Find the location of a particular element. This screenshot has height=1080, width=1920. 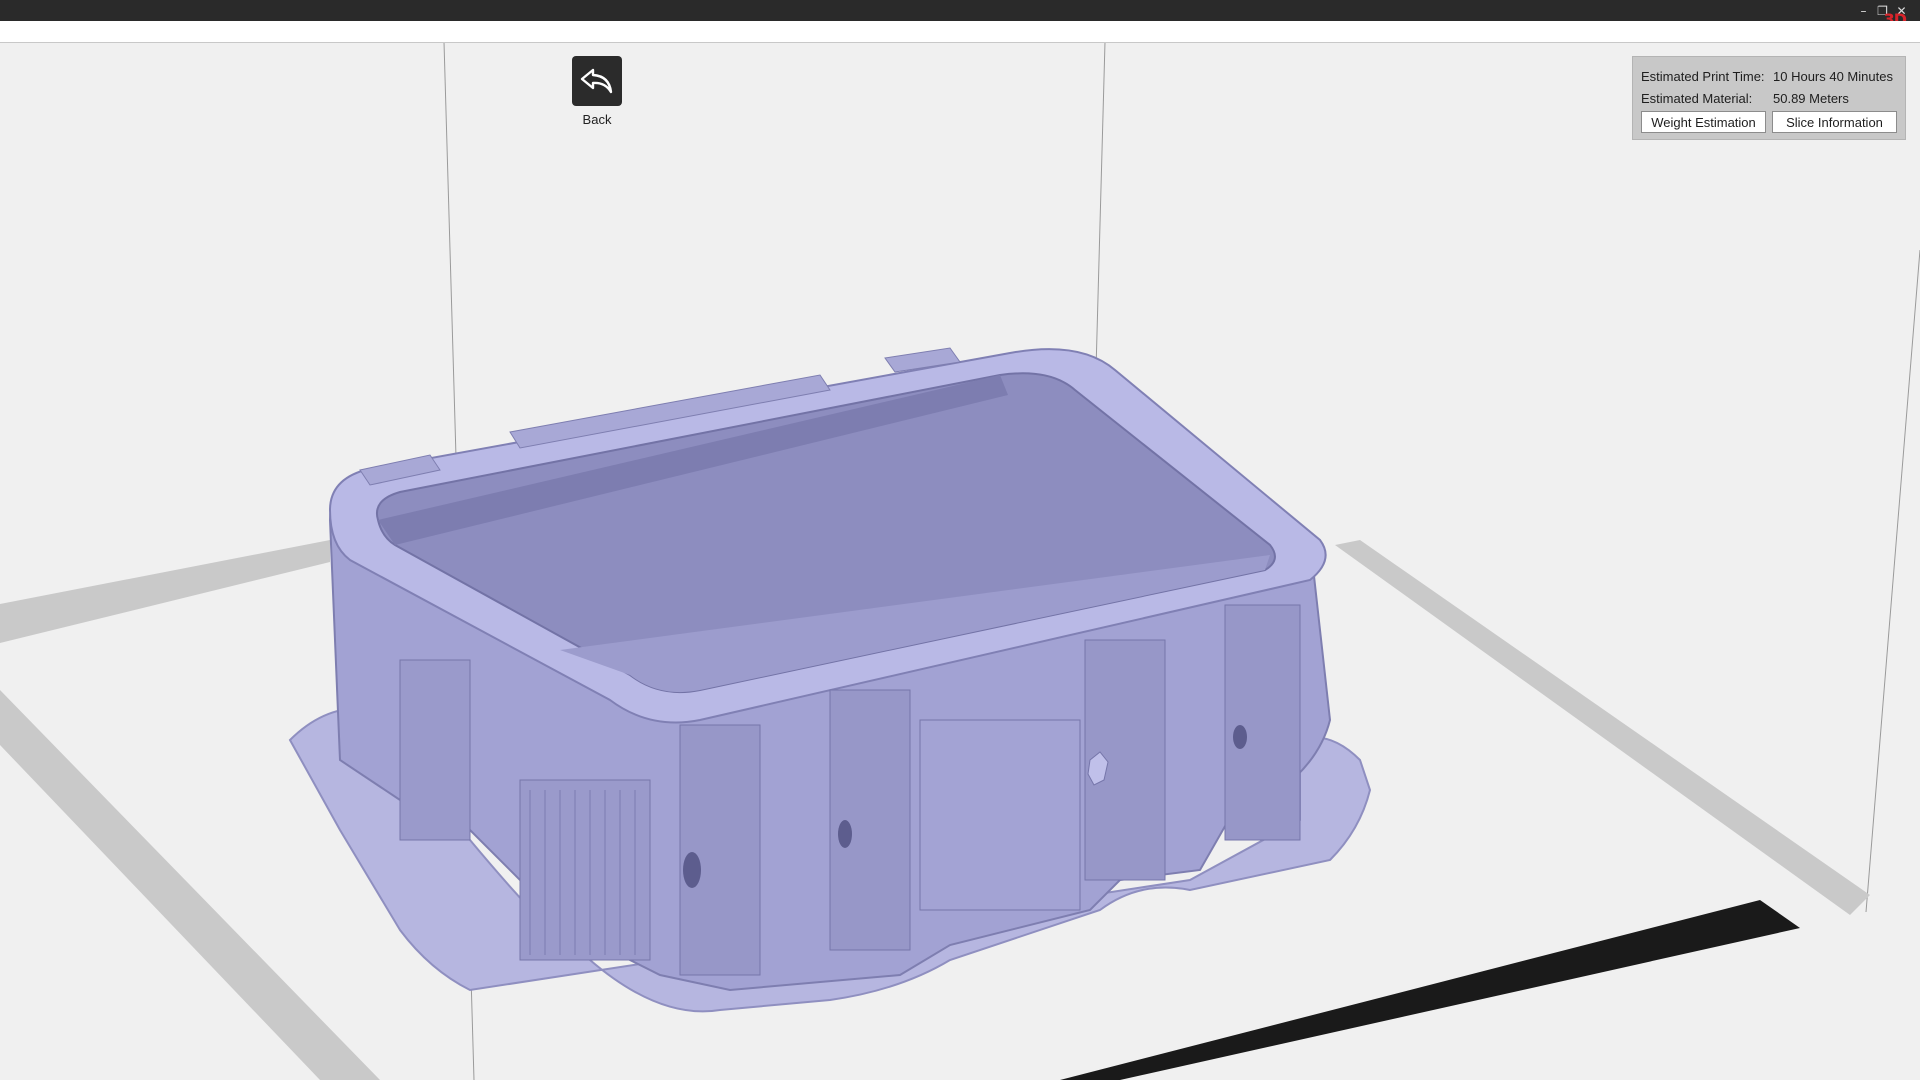

material-row: Estimated Material: 50.89 Meters is located at coordinates (1769, 98).